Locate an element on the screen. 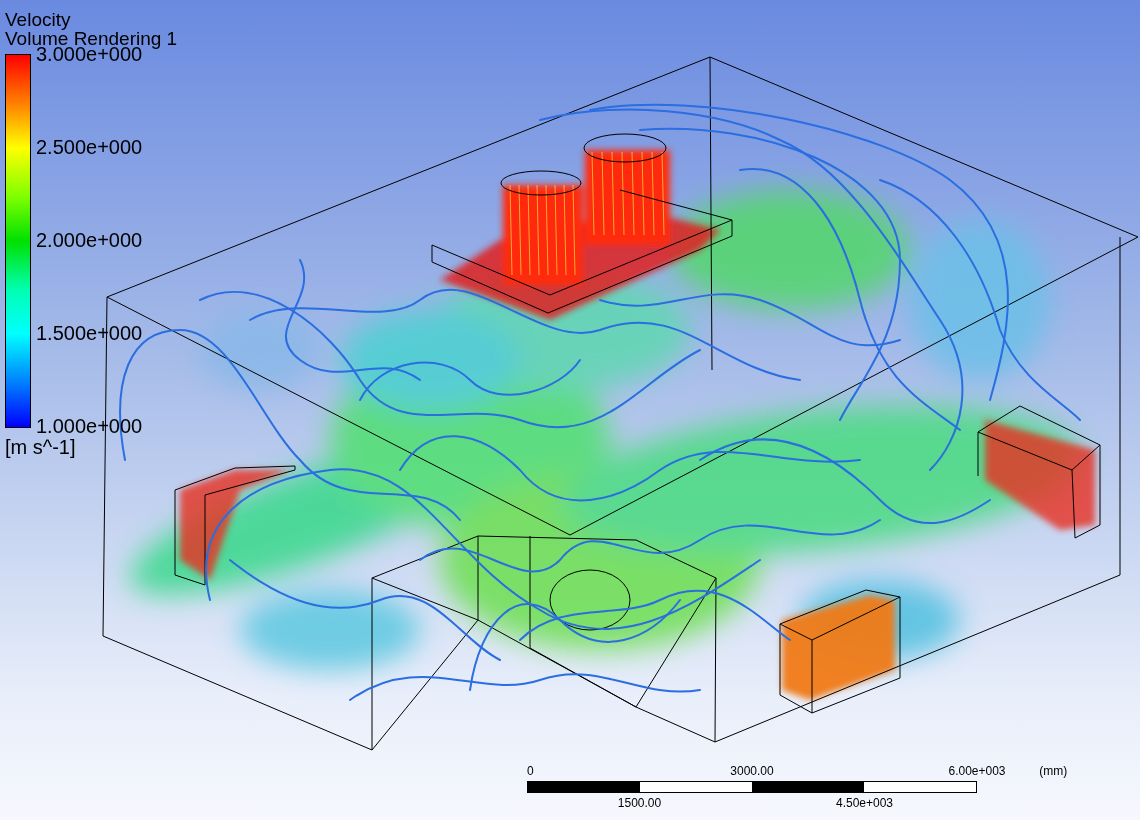  legend-tick-label: 2.500e+000 is located at coordinates (89, 147).